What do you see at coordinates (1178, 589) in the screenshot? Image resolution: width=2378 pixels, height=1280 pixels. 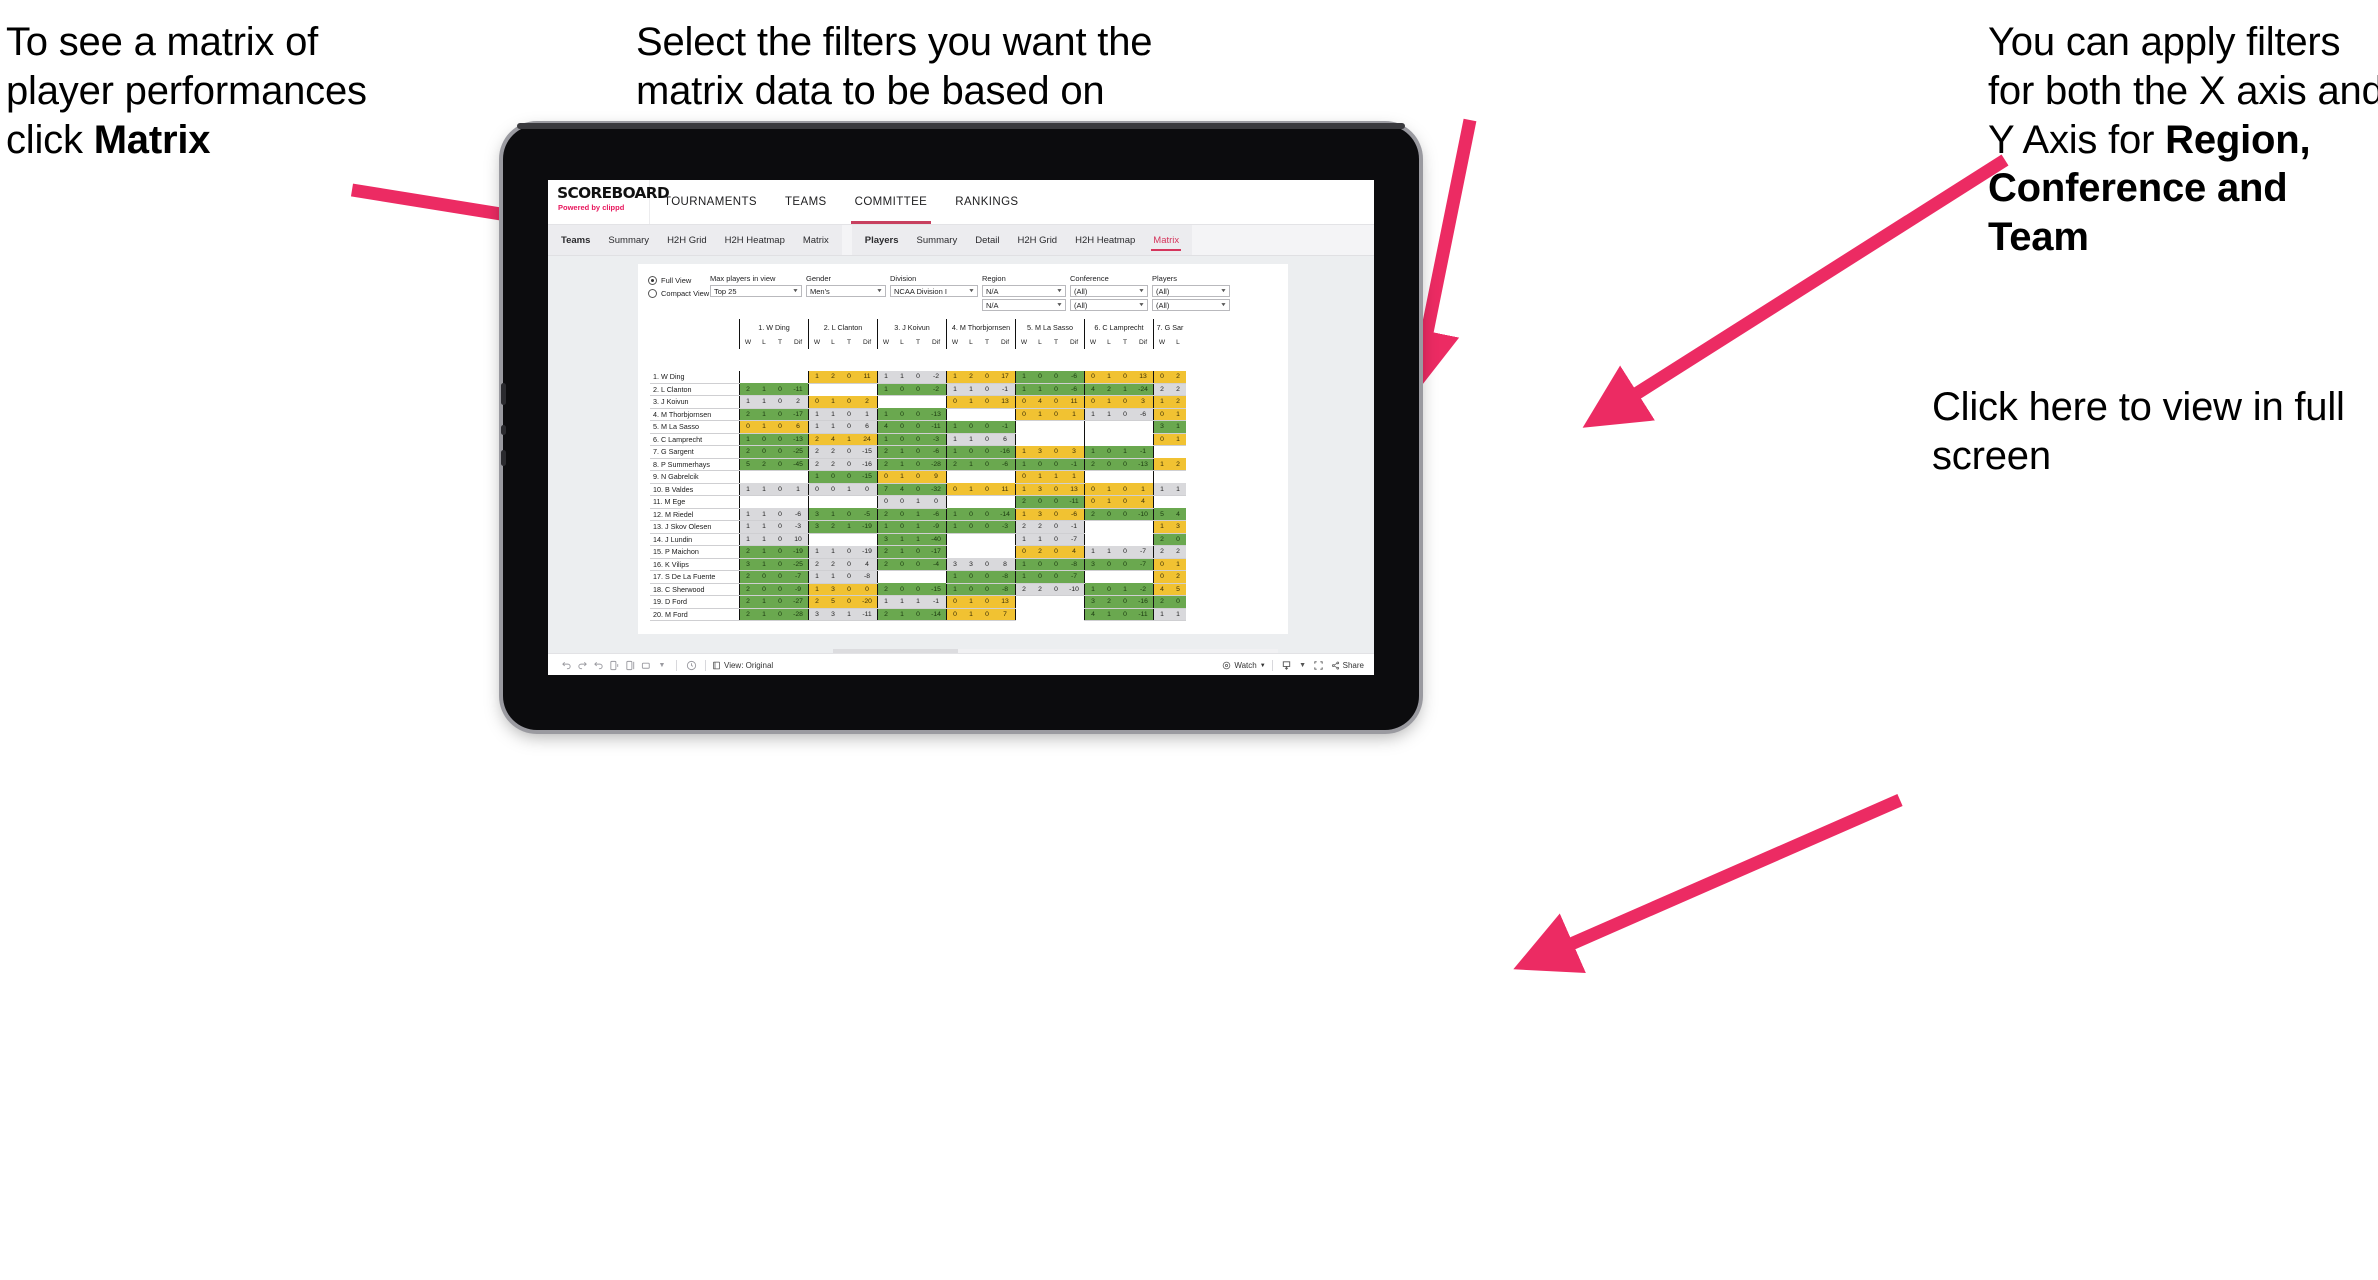 I see `matrix-cell: 5` at bounding box center [1178, 589].